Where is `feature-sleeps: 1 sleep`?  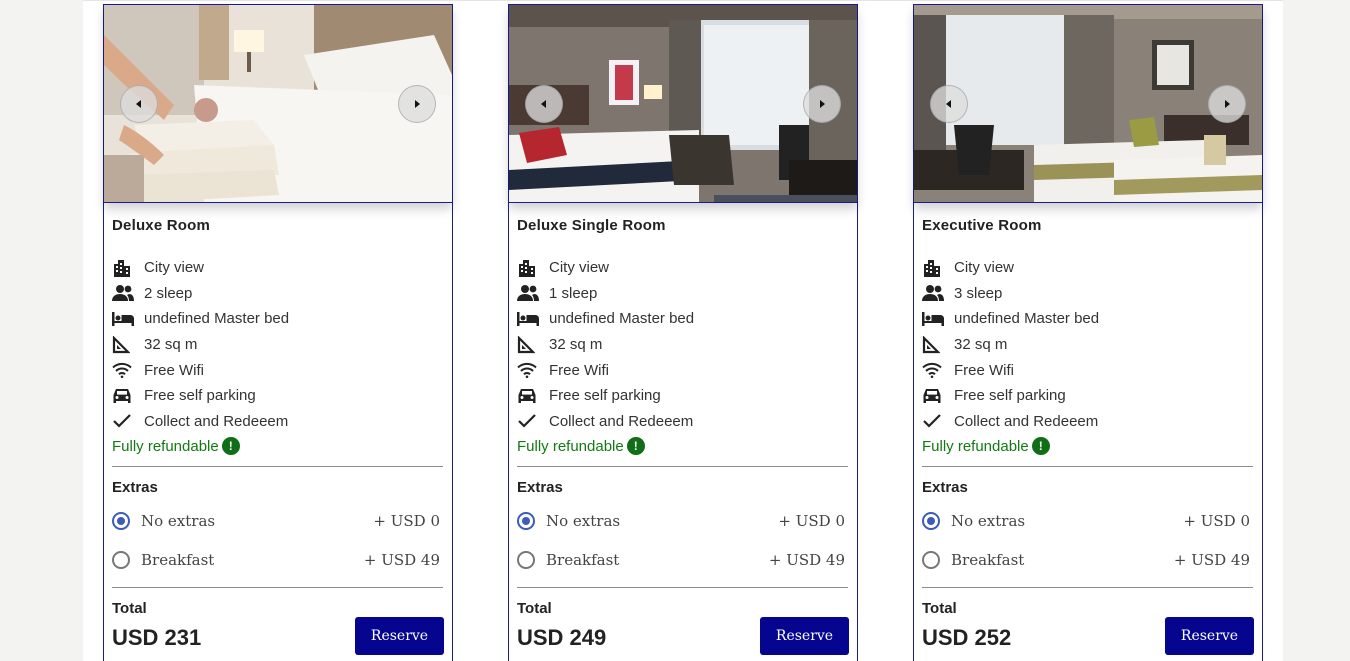 feature-sleeps: 1 sleep is located at coordinates (605, 294).